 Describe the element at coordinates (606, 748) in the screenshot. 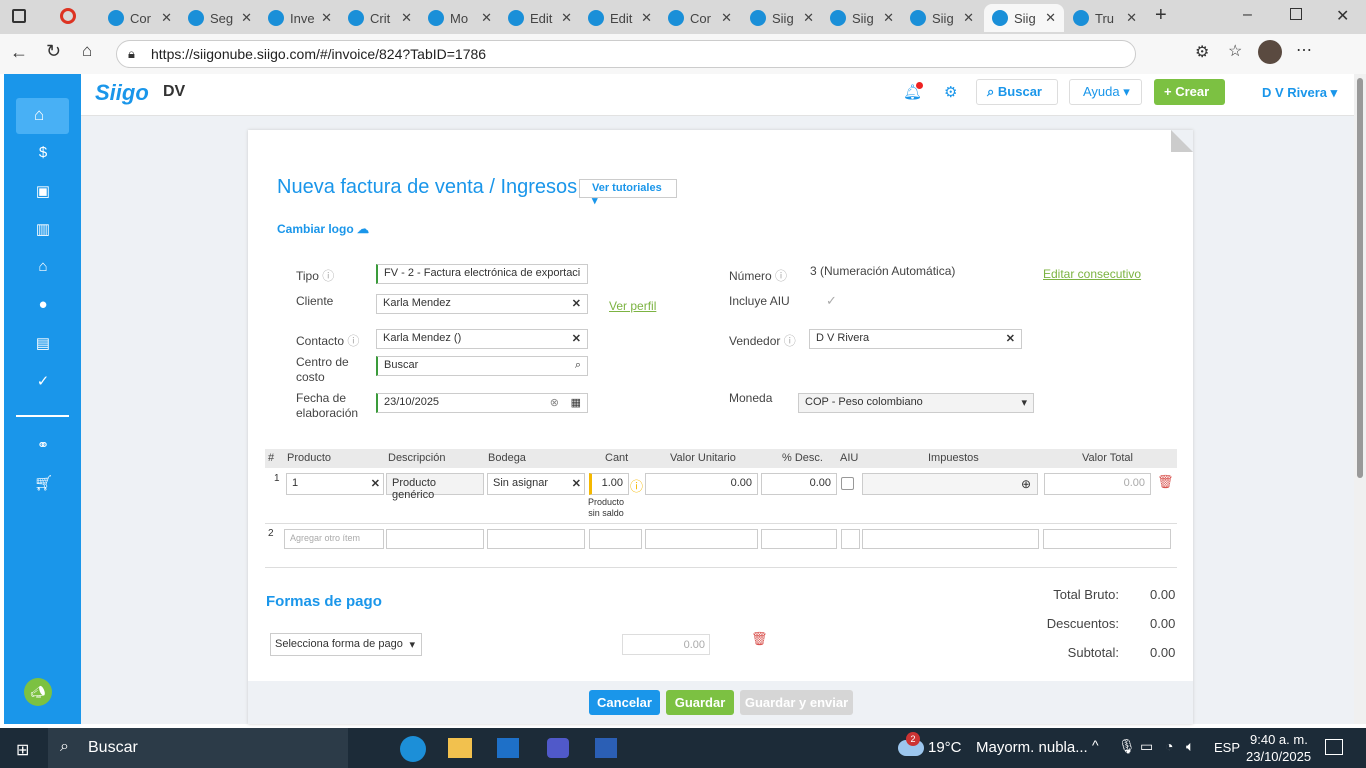

I see `word-icon` at that location.